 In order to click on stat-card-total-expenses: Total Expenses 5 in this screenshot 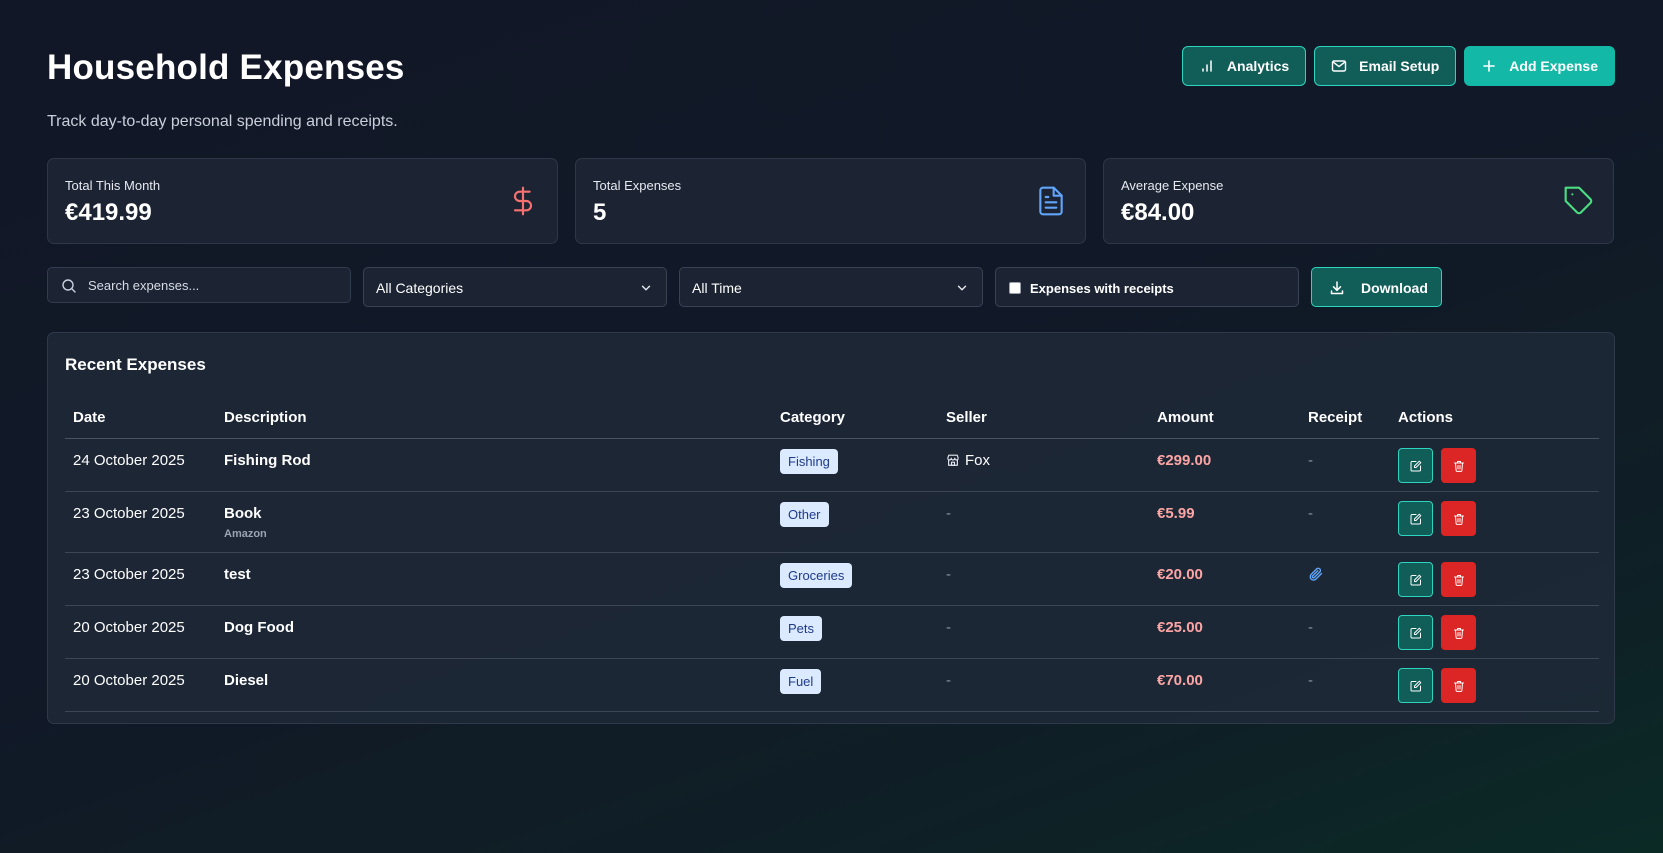, I will do `click(830, 201)`.